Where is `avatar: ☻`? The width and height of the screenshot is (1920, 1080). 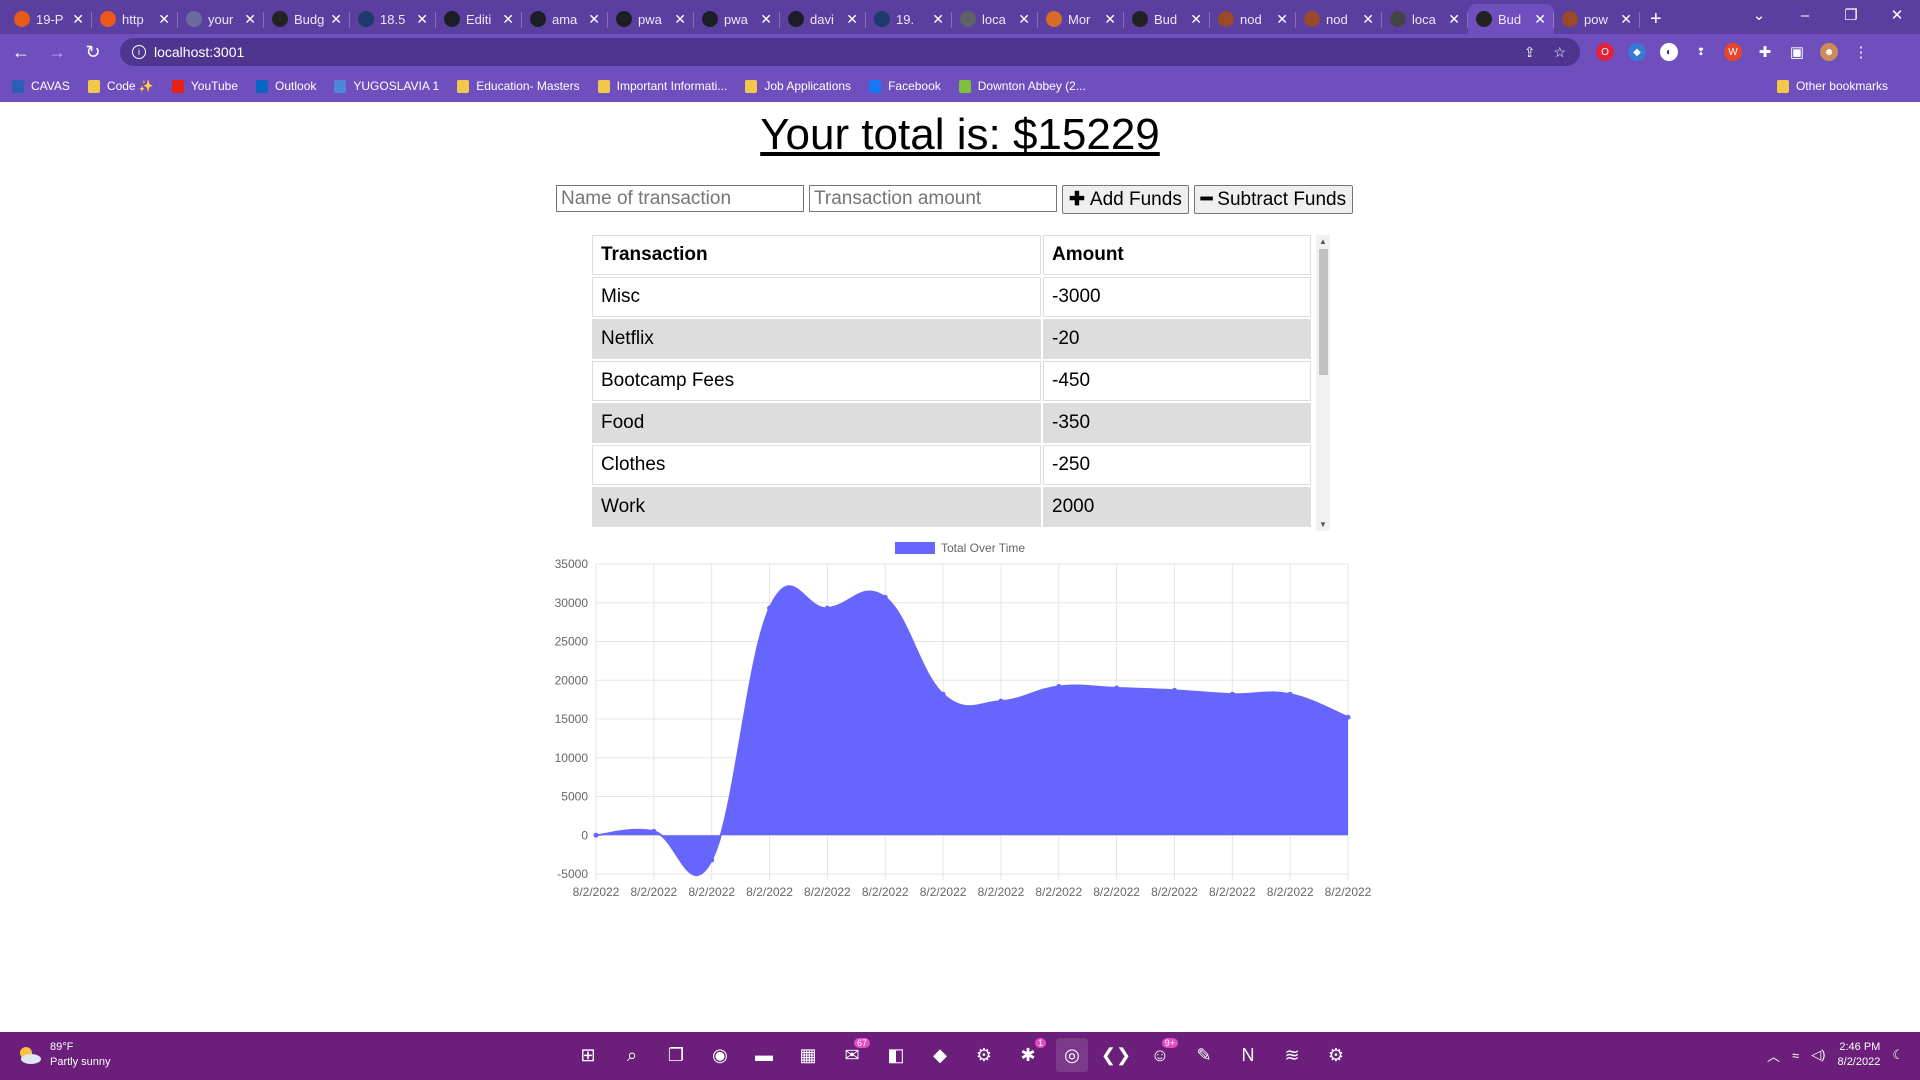
avatar: ☻ is located at coordinates (1829, 52).